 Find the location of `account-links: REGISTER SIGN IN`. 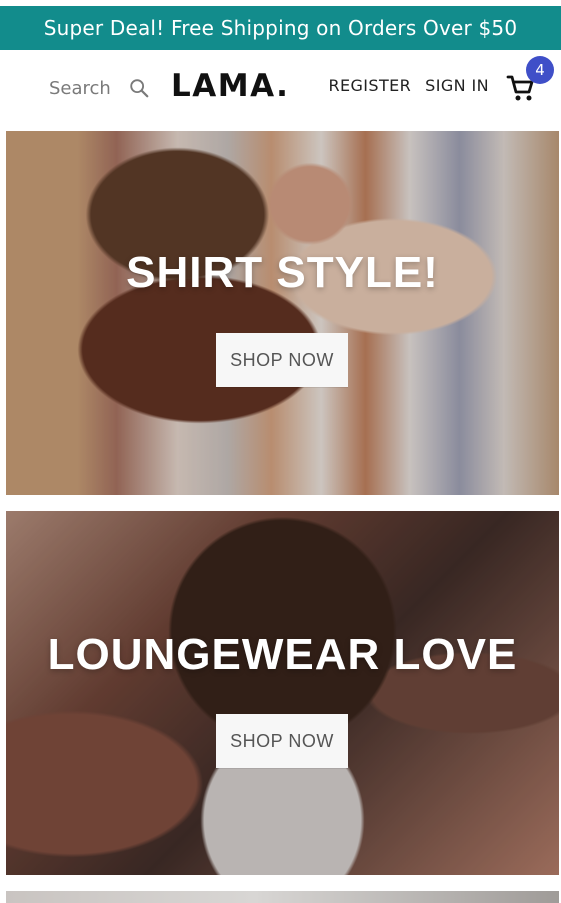

account-links: REGISTER SIGN IN is located at coordinates (408, 85).